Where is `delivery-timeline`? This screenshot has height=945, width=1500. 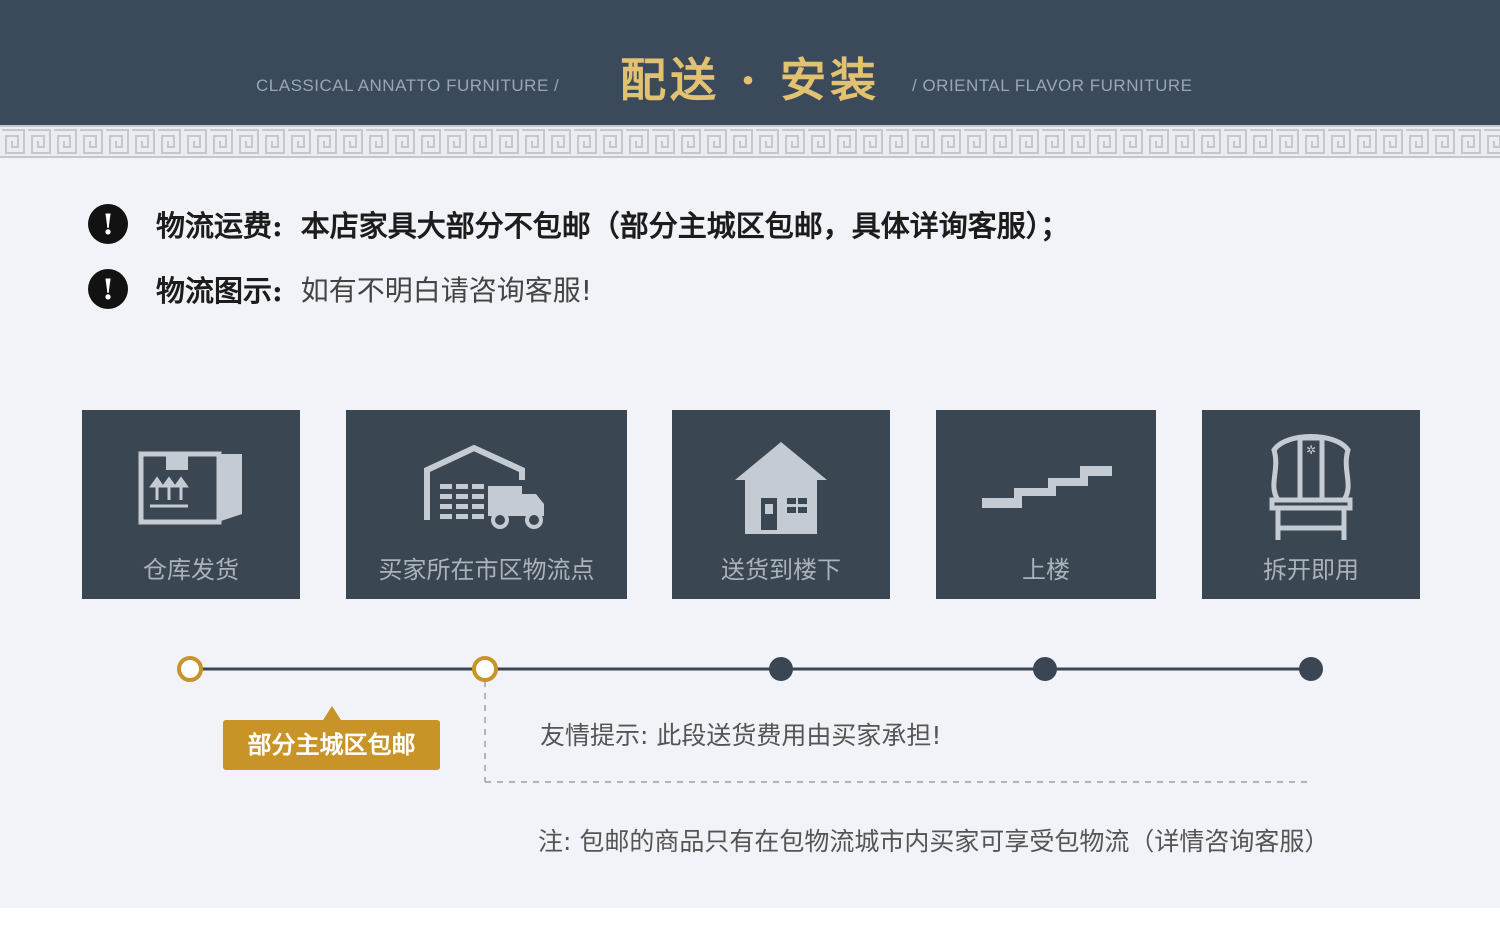
delivery-timeline is located at coordinates (750, 719).